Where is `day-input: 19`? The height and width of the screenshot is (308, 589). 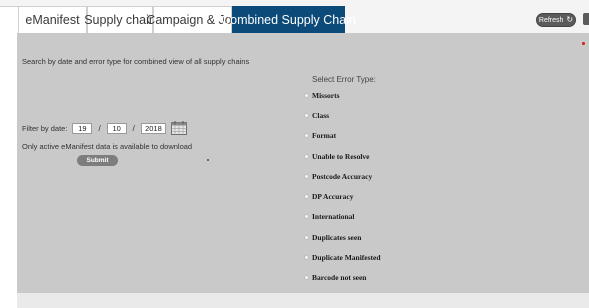
day-input: 19 is located at coordinates (82, 128).